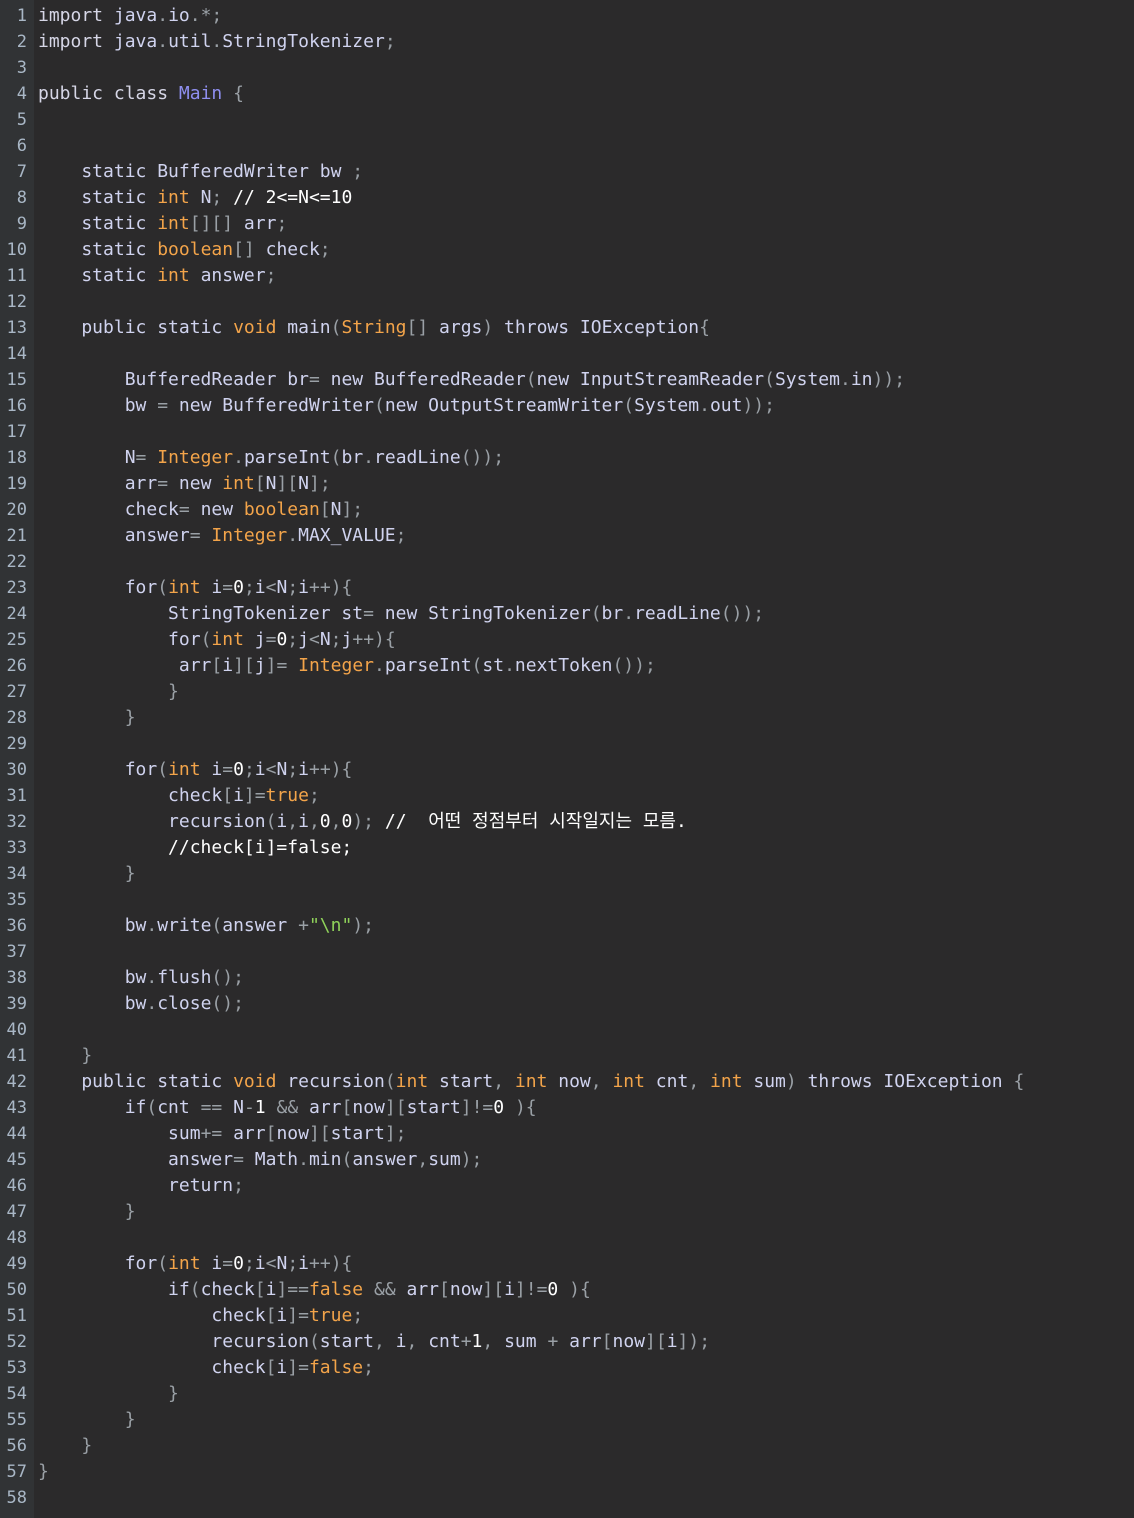 The width and height of the screenshot is (1134, 1518). I want to click on code-token: recursion, so click(152, 821).